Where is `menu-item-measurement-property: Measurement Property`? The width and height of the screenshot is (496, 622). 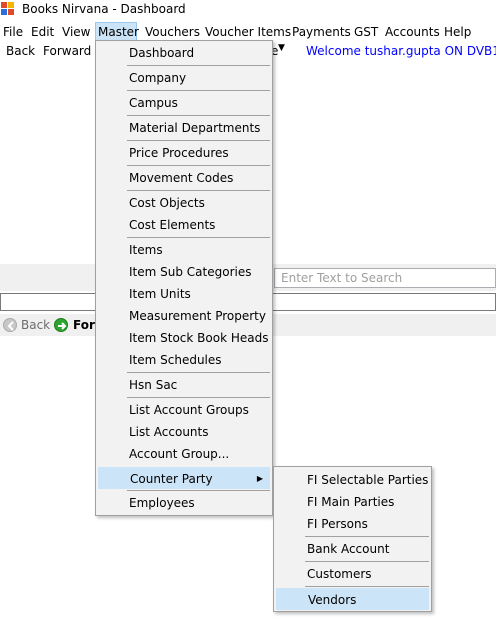
menu-item-measurement-property: Measurement Property is located at coordinates (184, 316).